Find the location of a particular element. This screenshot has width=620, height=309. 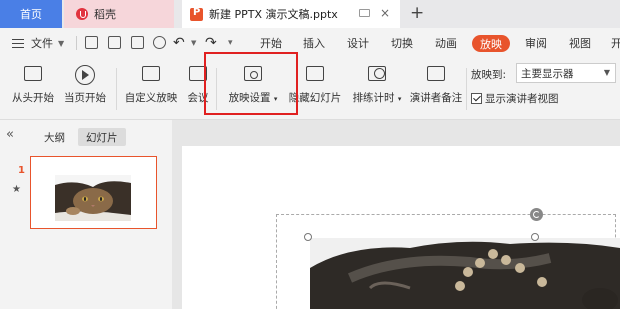

slide-thumbnail is located at coordinates (93, 192).